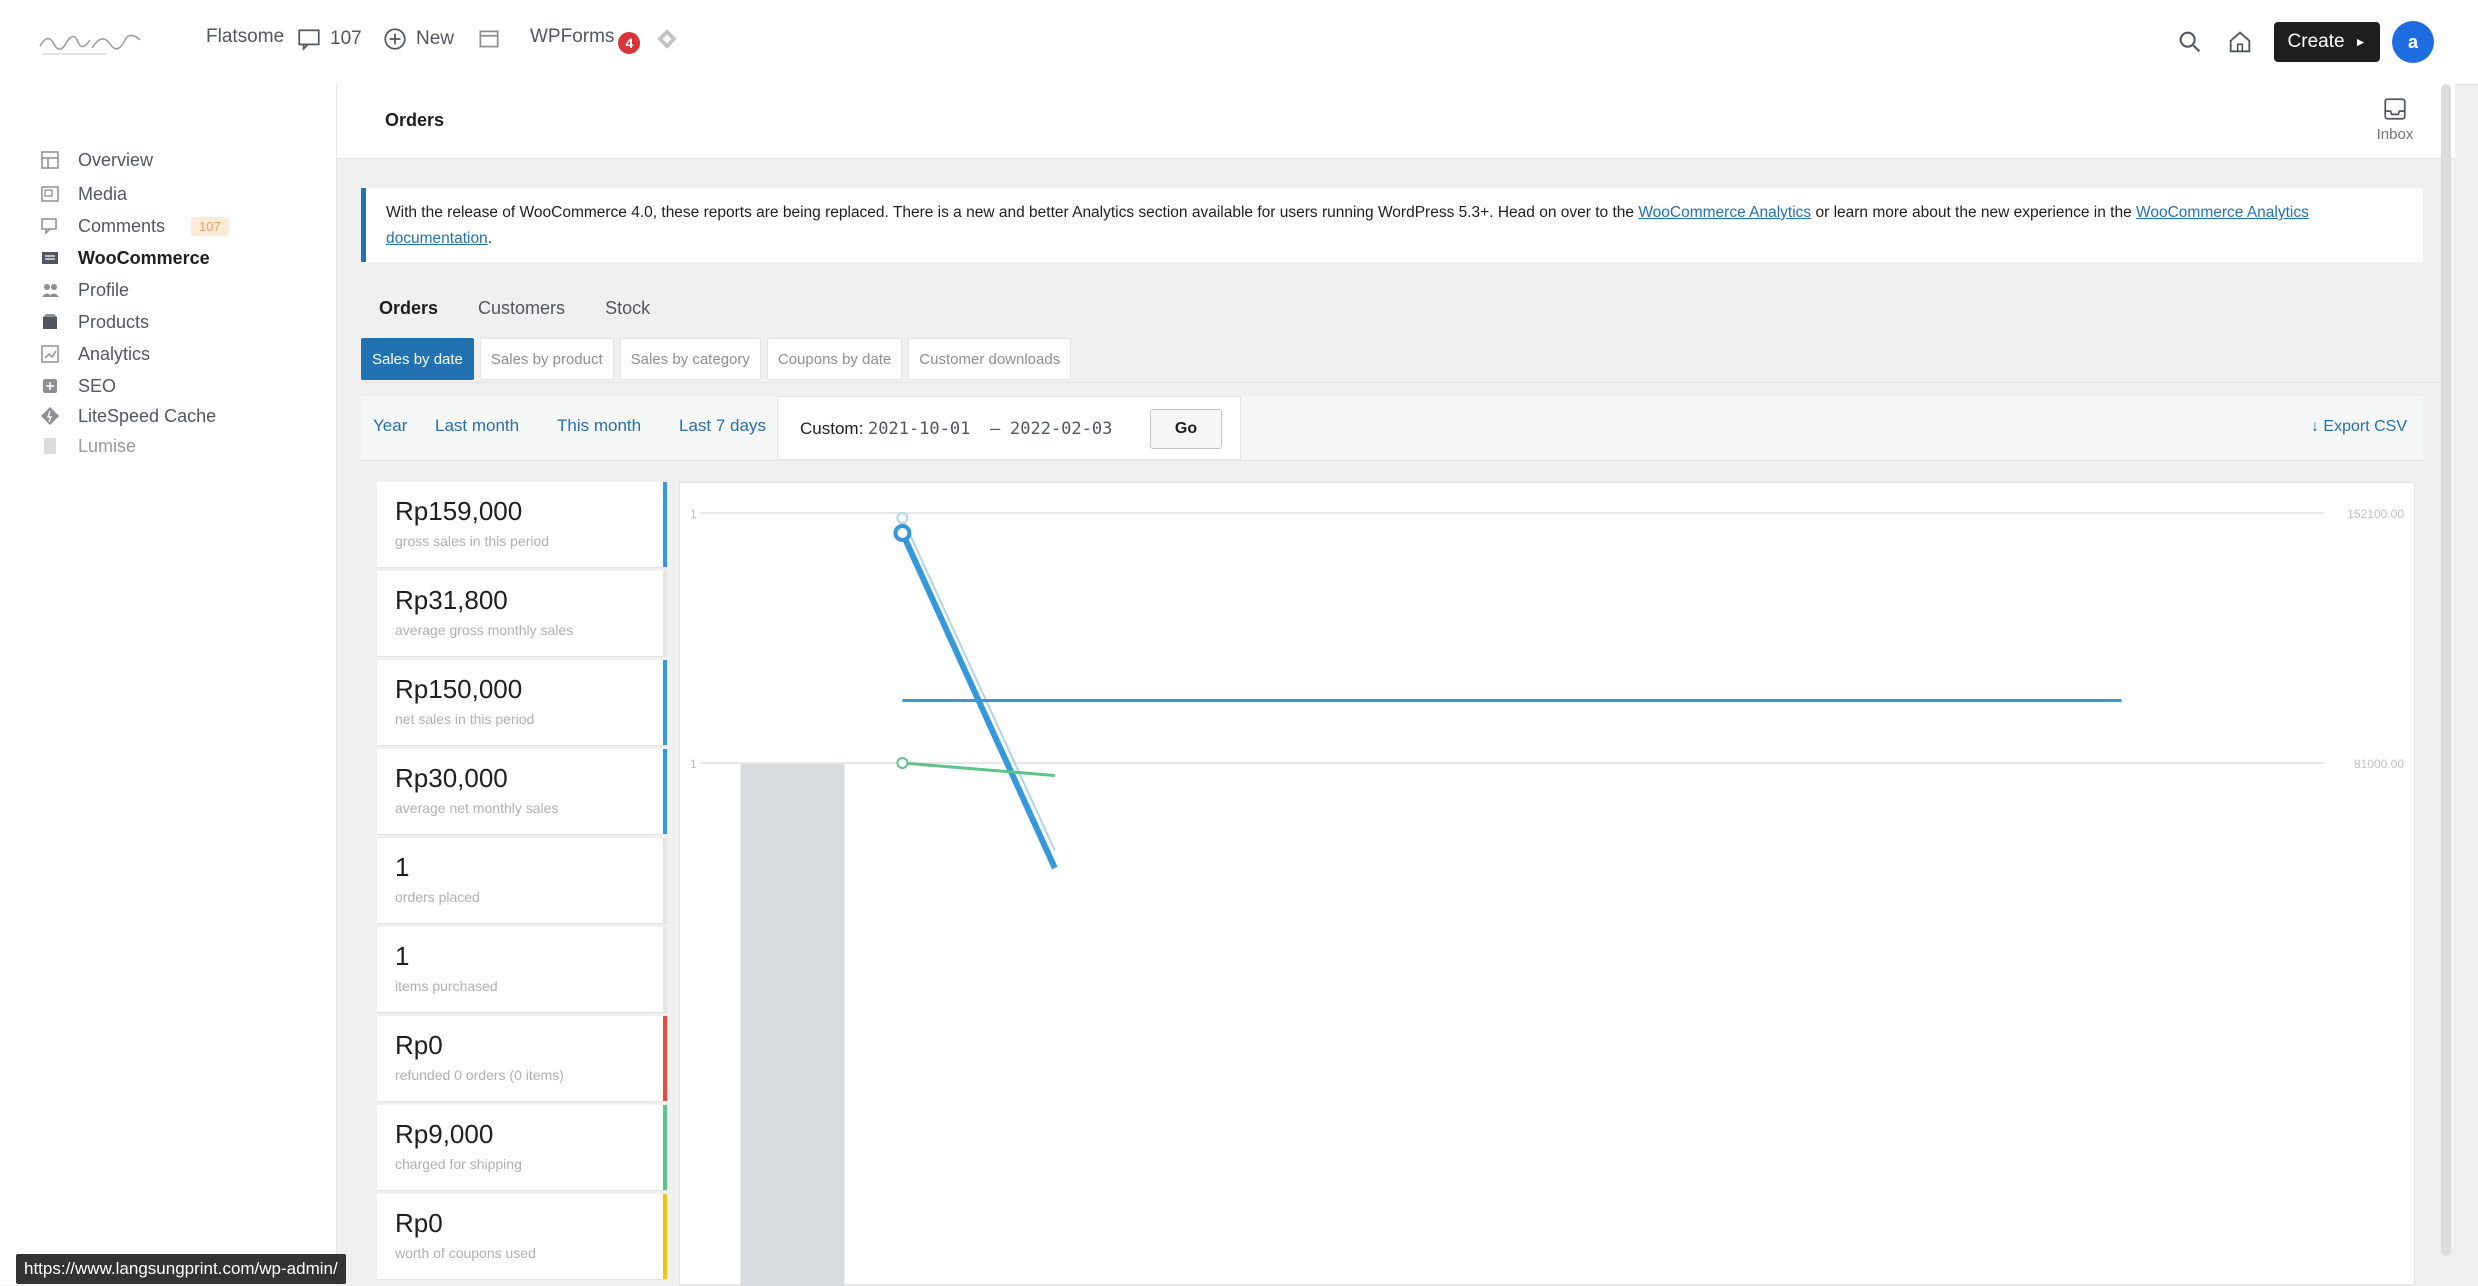 Image resolution: width=2478 pixels, height=1286 pixels. I want to click on create-label: Create, so click(2316, 41).